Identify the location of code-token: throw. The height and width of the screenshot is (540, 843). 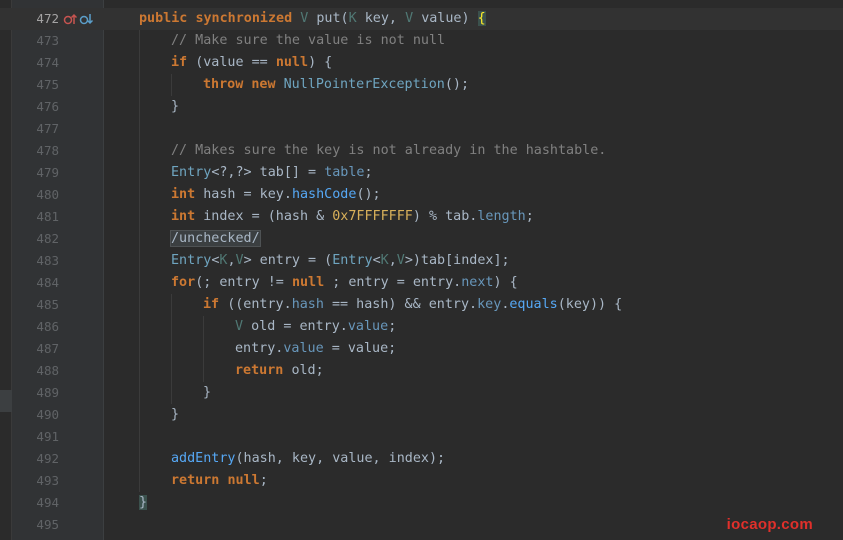
(227, 84).